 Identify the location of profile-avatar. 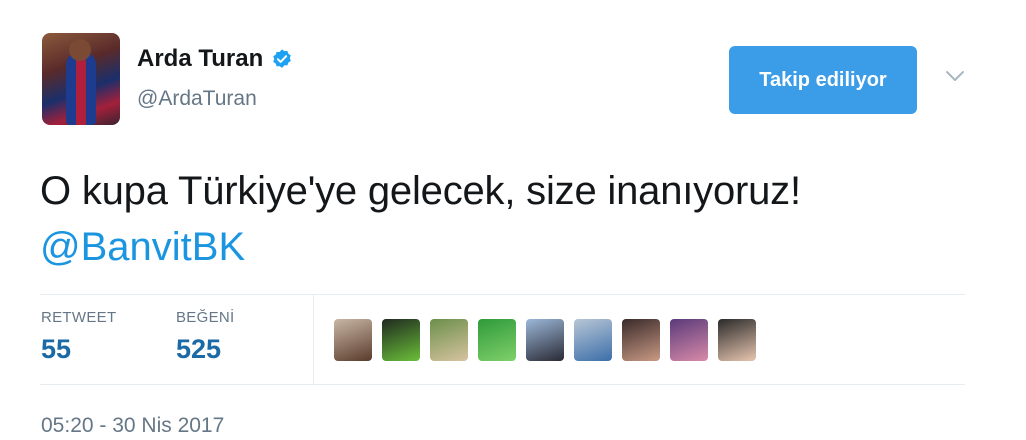
(81, 79).